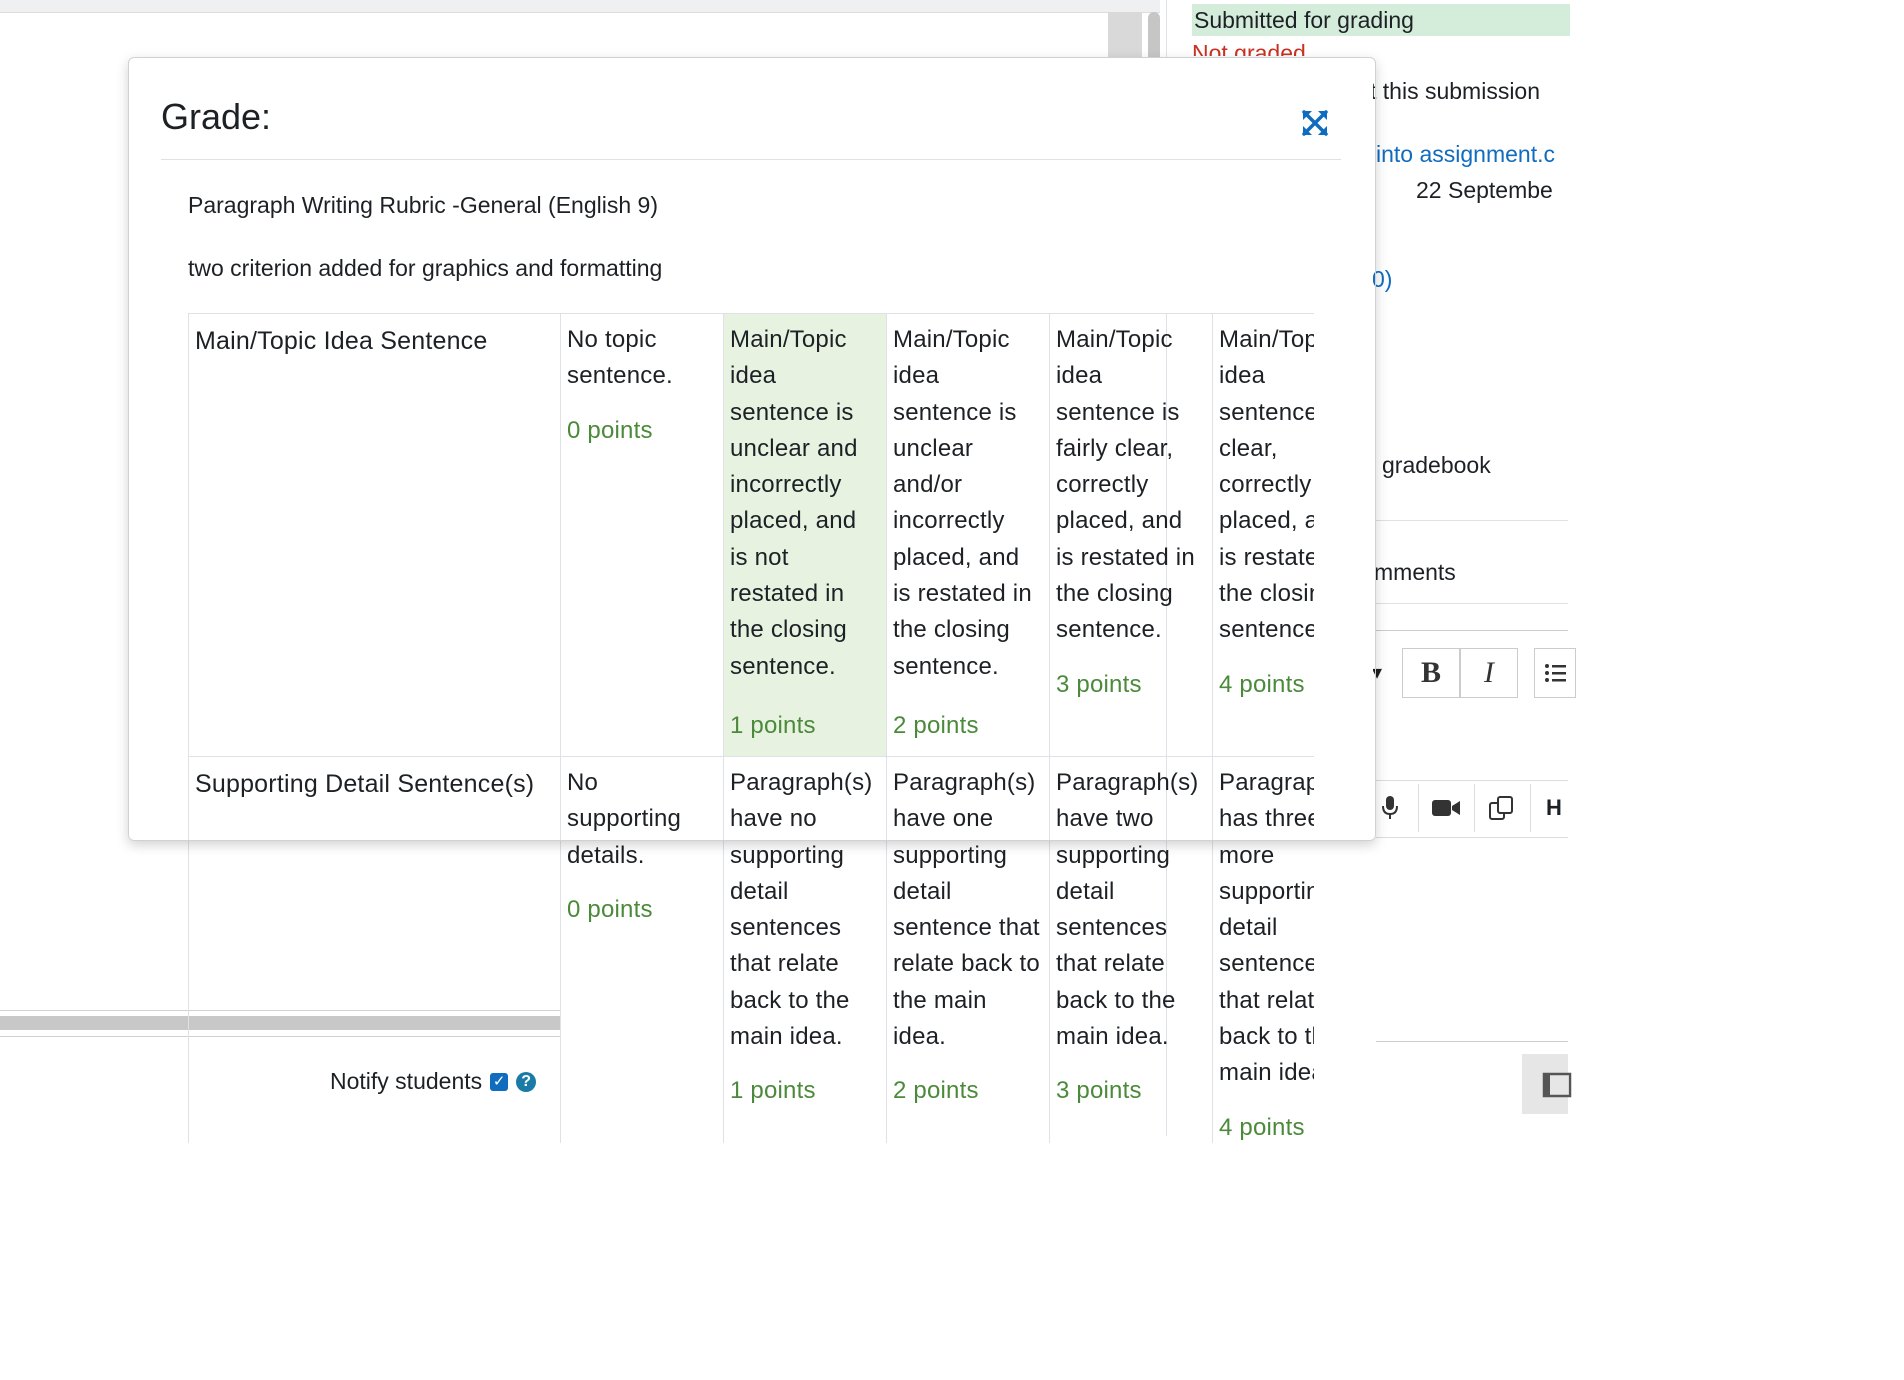 Image resolution: width=1904 pixels, height=1380 pixels. What do you see at coordinates (1343, 575) in the screenshot?
I see `modal-body-right` at bounding box center [1343, 575].